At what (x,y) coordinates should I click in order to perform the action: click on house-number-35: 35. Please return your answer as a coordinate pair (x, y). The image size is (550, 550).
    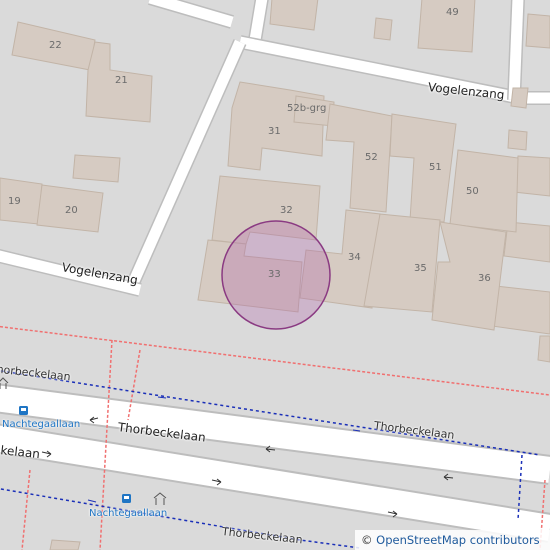
    Looking at the image, I should click on (420, 268).